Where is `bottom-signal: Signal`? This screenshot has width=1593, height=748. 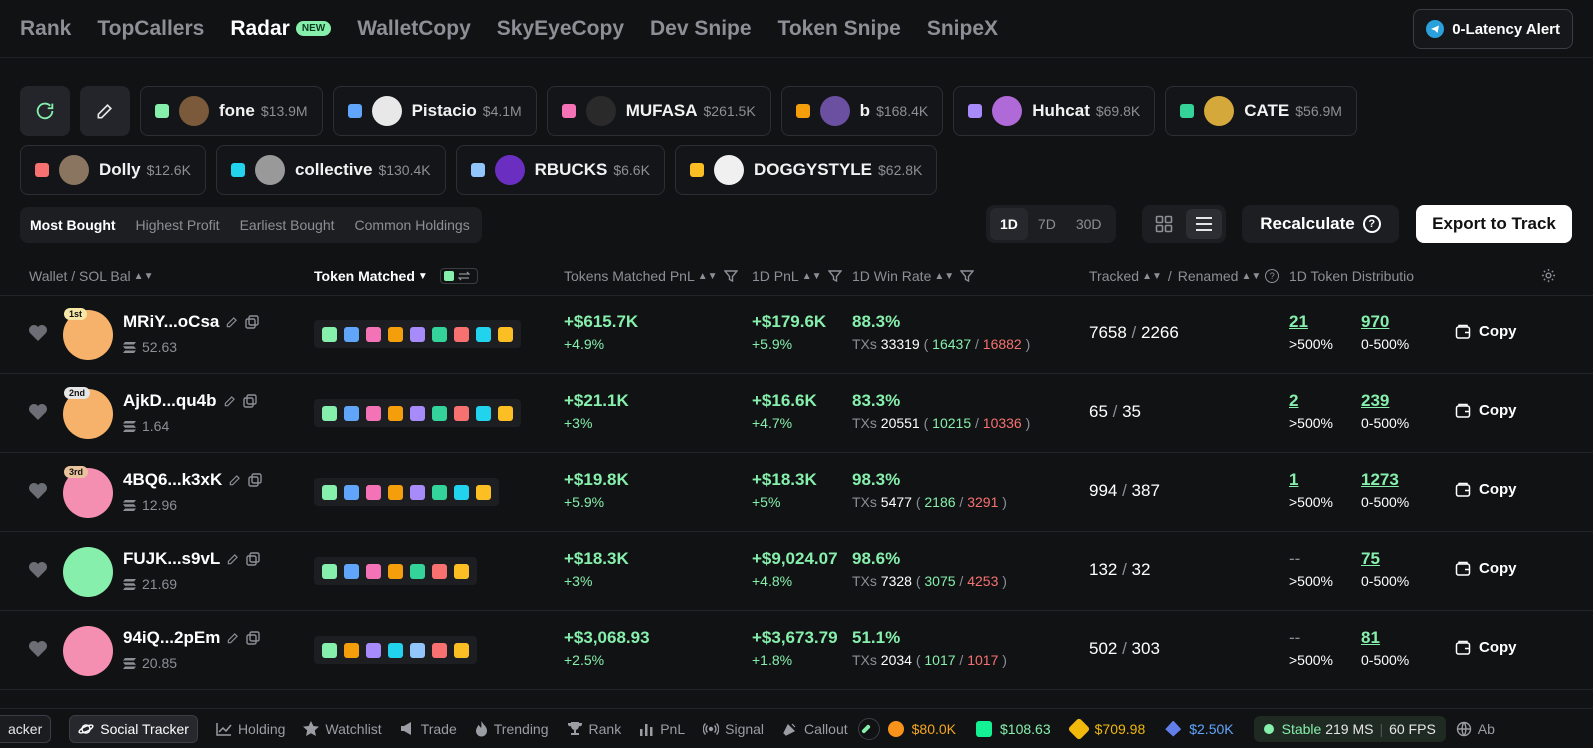
bottom-signal: Signal is located at coordinates (733, 729).